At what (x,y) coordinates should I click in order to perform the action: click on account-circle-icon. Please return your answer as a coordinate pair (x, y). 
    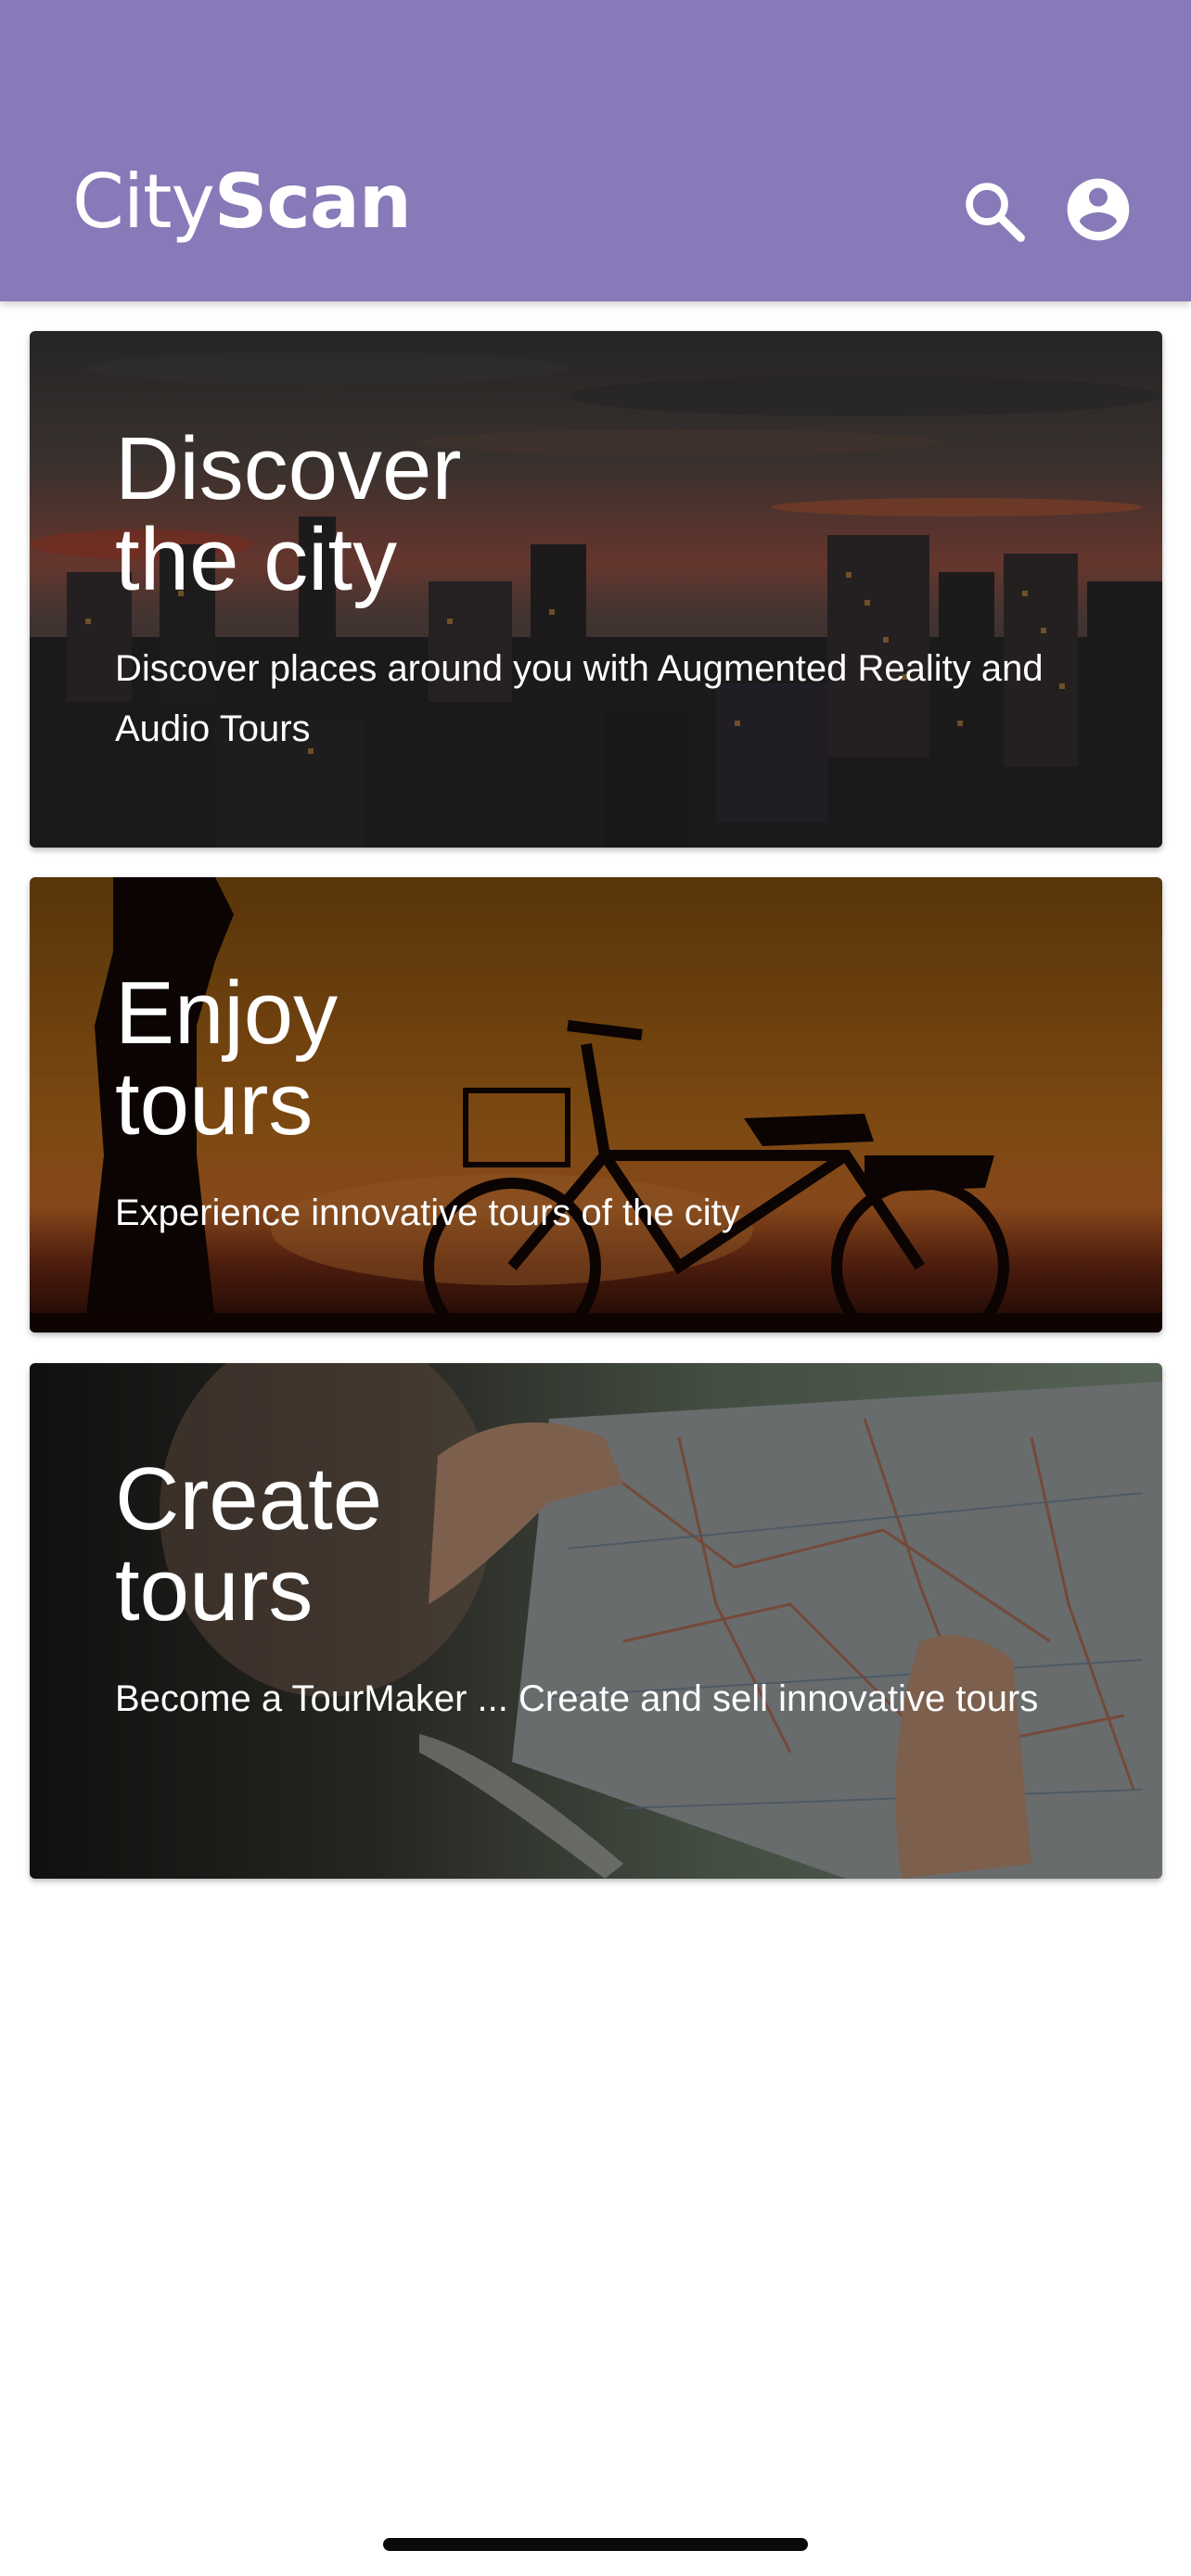
    Looking at the image, I should click on (1099, 209).